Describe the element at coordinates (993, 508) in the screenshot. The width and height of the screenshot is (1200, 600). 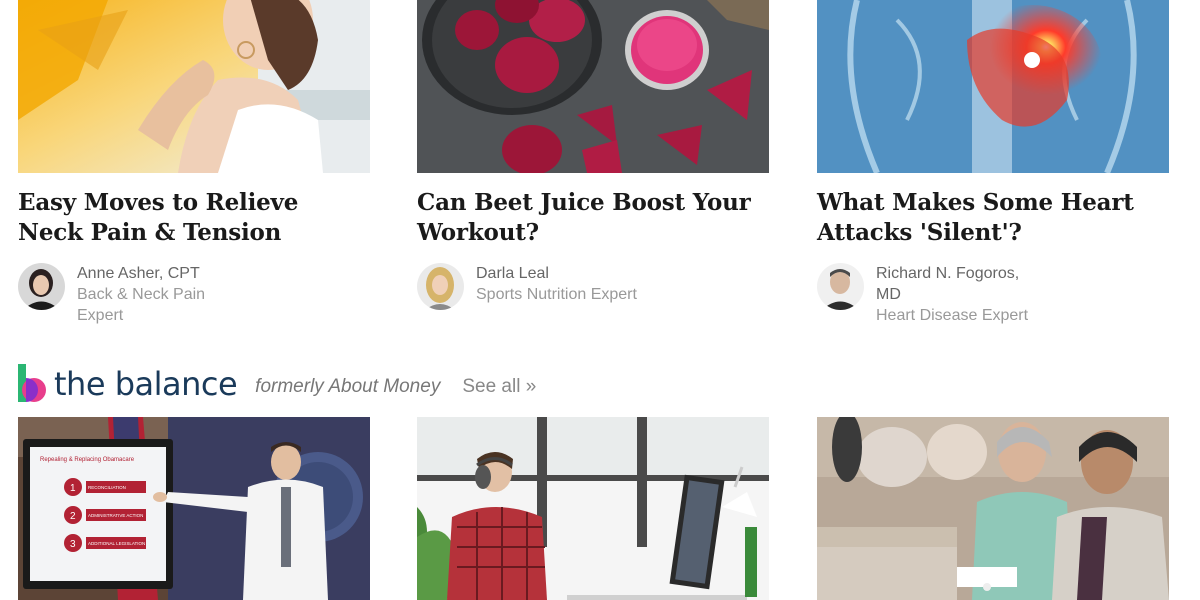
I see `article-image-couple` at that location.